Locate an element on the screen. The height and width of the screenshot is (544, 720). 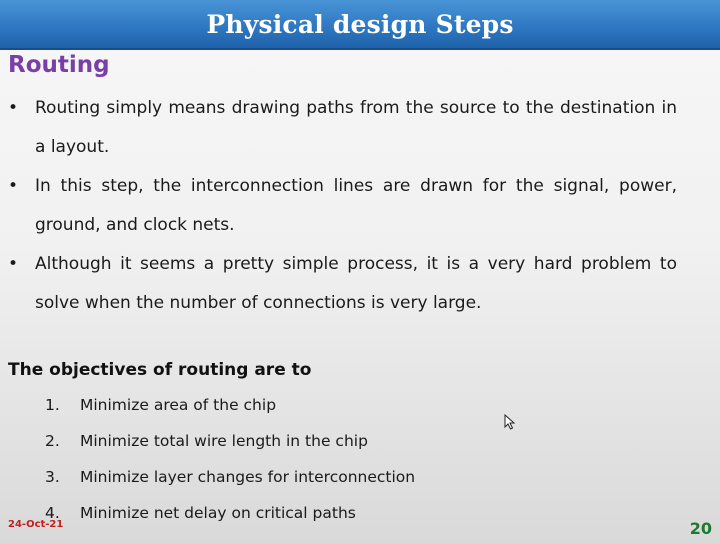
section-heading: Routing is located at coordinates (59, 65).